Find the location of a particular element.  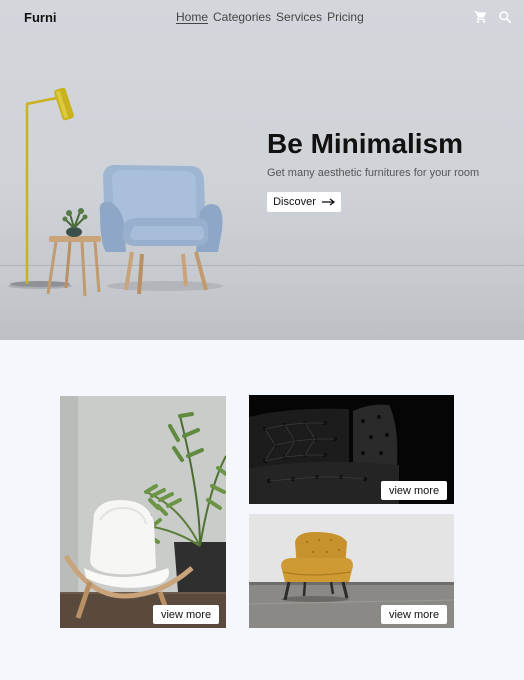

product-card-black-sofa: view more is located at coordinates (351, 449).